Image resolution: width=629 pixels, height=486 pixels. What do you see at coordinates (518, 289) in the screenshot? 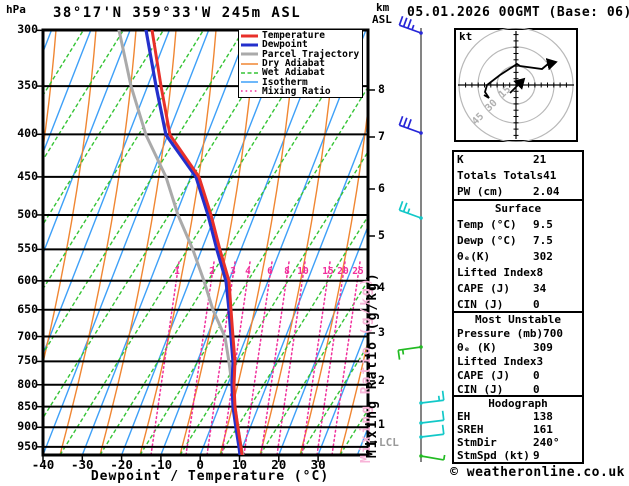
I see `panel-row: CAPE (J) 34` at bounding box center [518, 289].